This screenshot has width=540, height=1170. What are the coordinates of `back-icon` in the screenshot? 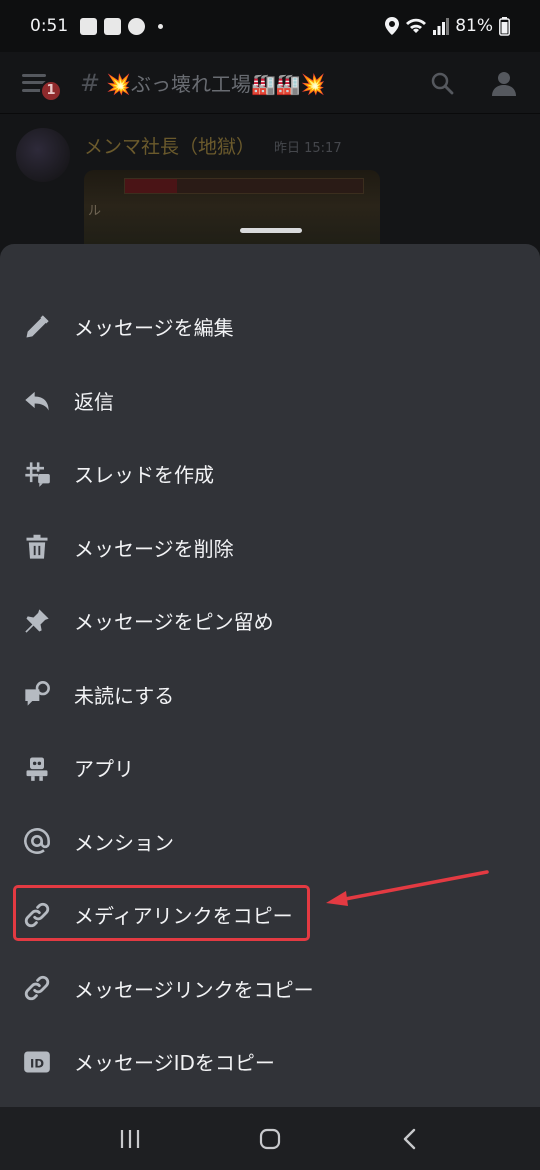 It's located at (409, 1138).